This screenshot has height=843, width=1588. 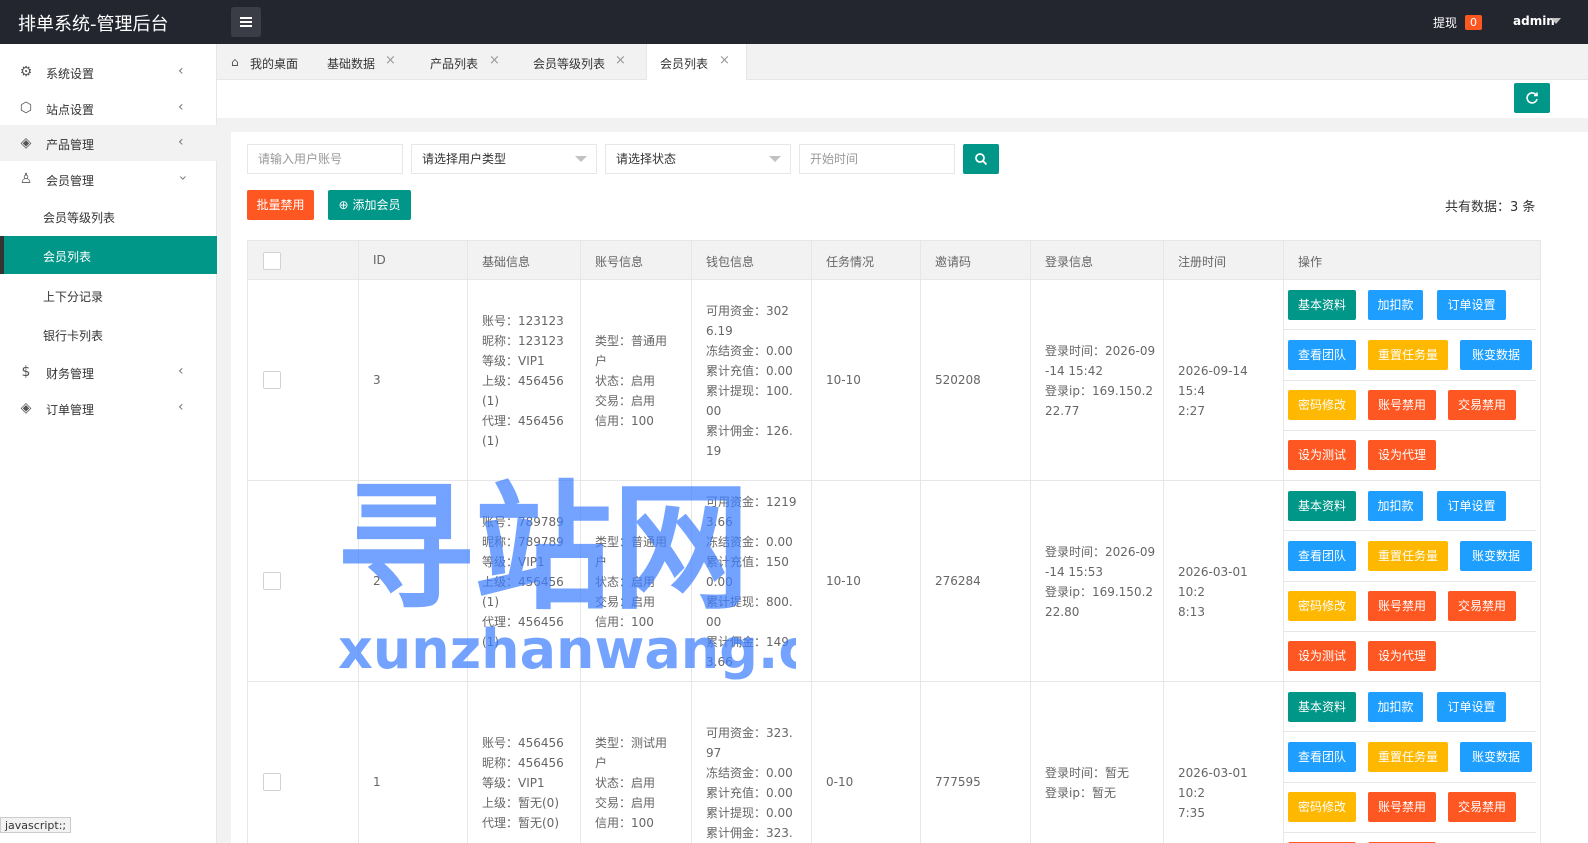 I want to click on cell-text-block: 类型：普通用户状态：启用 交易：启用 信用：100, so click(x=640, y=582).